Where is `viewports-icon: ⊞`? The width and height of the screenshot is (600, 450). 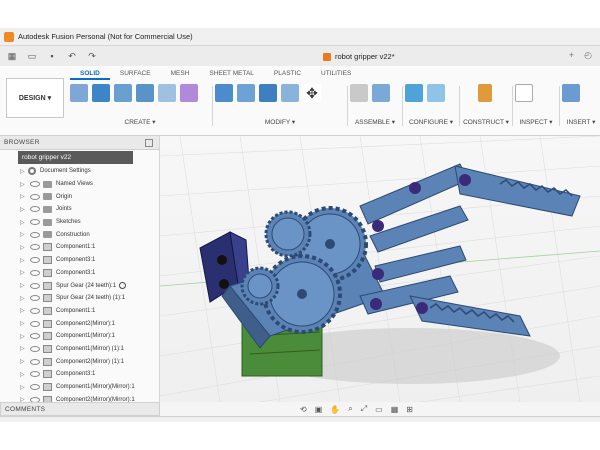 viewports-icon: ⊞ is located at coordinates (409, 409).